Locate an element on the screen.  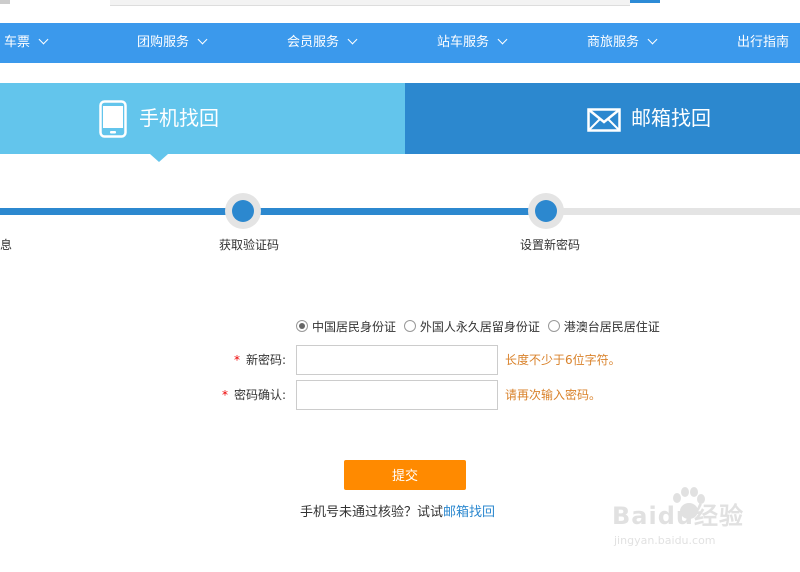
progress-fill is located at coordinates (273, 211).